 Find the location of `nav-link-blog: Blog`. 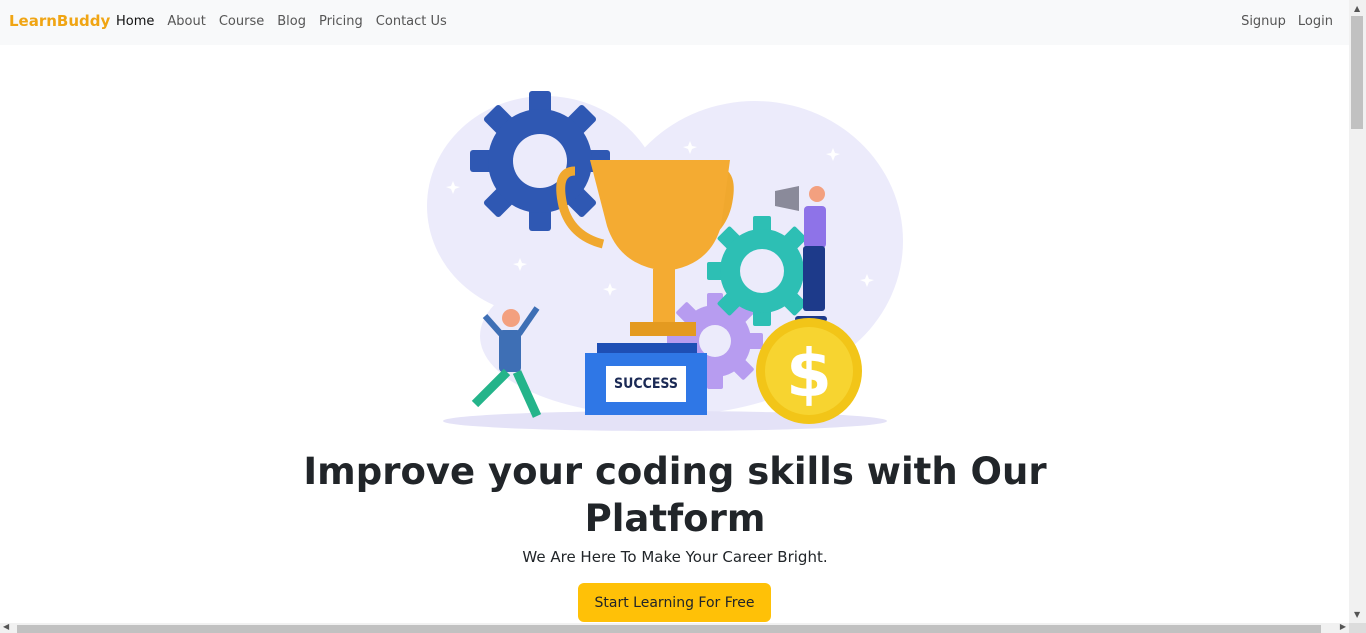

nav-link-blog: Blog is located at coordinates (291, 21).